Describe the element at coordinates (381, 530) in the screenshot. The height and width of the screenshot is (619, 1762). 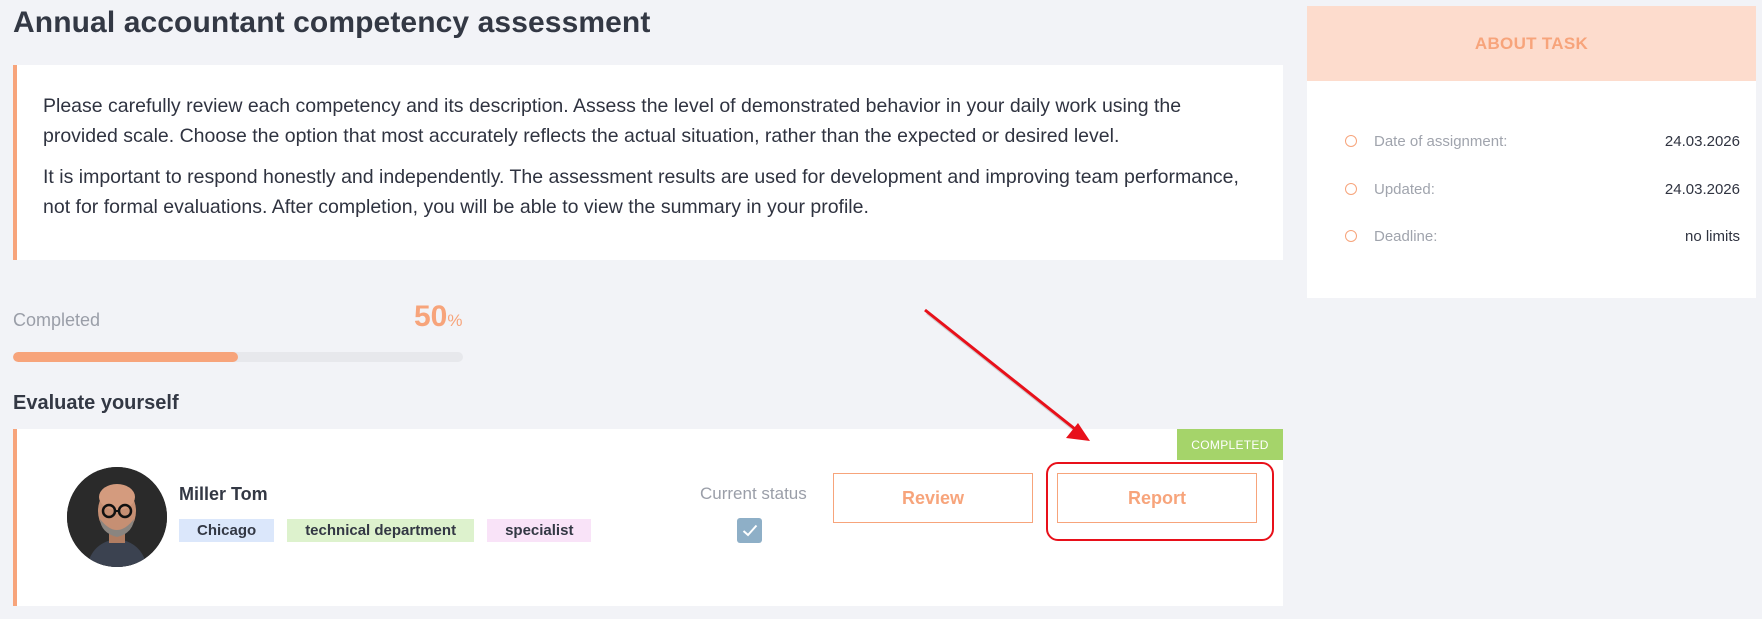
I see `tag-department: technical department` at that location.